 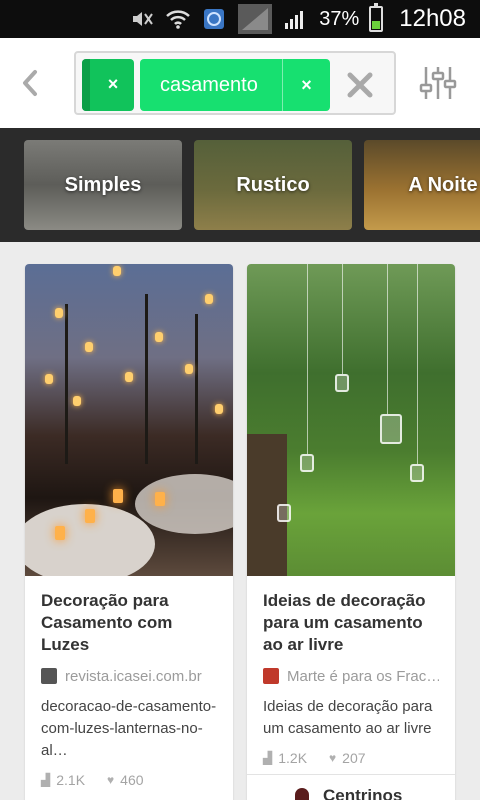 I want to click on board-name: Centrinos, so click(x=362, y=793).